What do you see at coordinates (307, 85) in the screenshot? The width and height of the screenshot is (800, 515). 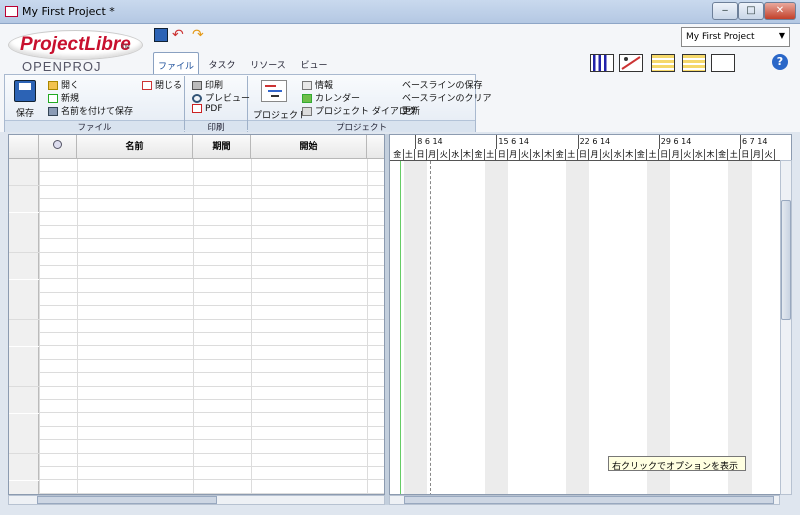 I see `info-icon` at bounding box center [307, 85].